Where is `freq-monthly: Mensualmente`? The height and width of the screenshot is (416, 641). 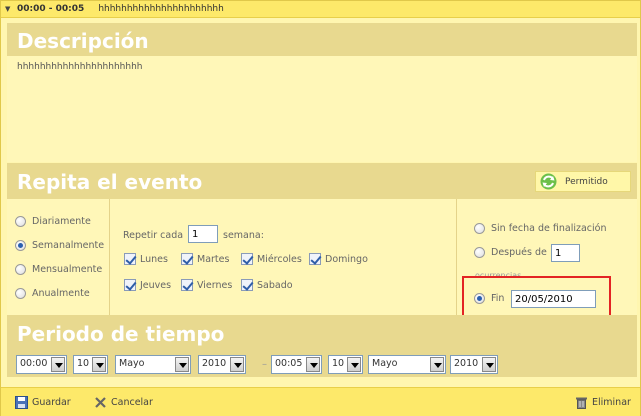 freq-monthly: Mensualmente is located at coordinates (58, 269).